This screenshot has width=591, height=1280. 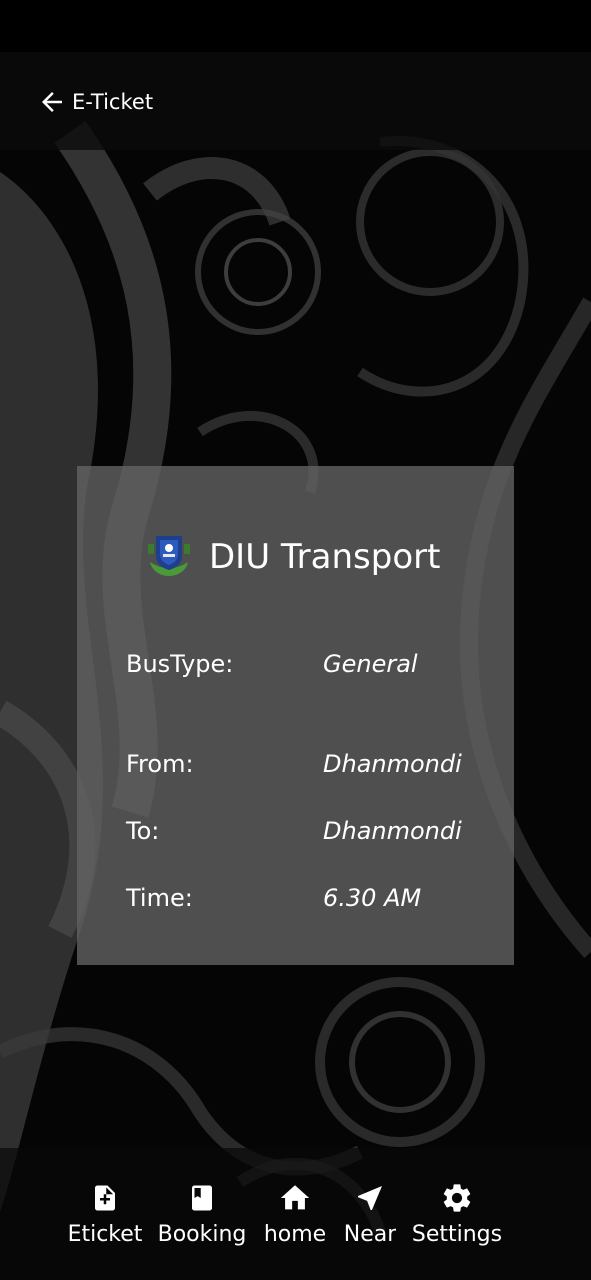 What do you see at coordinates (52, 102) in the screenshot?
I see `back-arrow-icon` at bounding box center [52, 102].